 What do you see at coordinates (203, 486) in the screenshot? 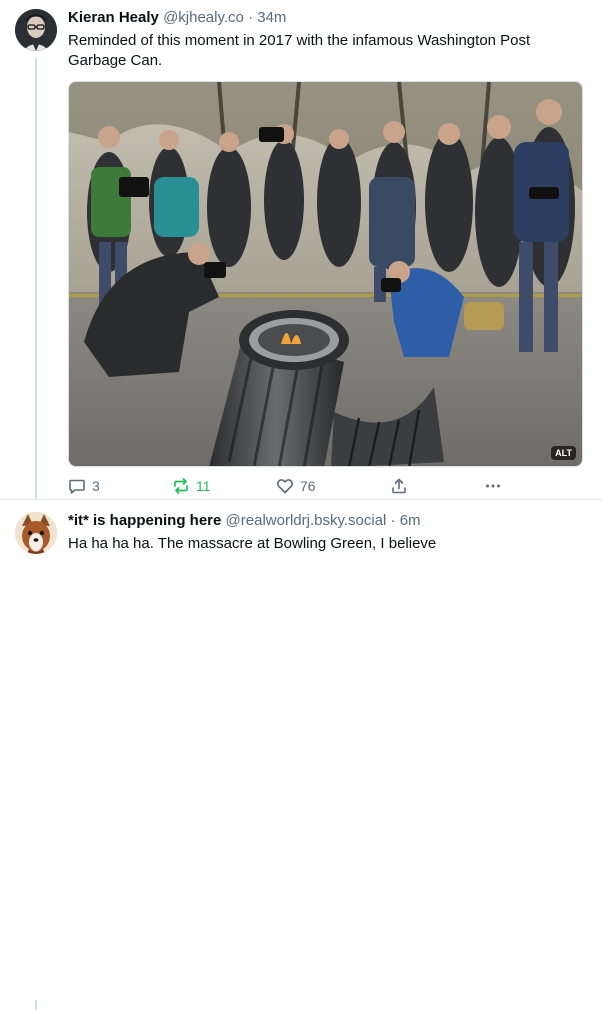
I see `repost-count: 11` at bounding box center [203, 486].